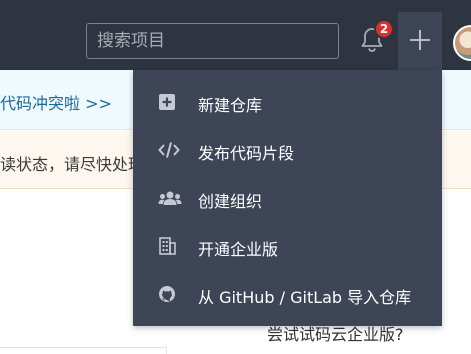 Image resolution: width=471 pixels, height=354 pixels. What do you see at coordinates (169, 103) in the screenshot?
I see `plus-square-icon` at bounding box center [169, 103].